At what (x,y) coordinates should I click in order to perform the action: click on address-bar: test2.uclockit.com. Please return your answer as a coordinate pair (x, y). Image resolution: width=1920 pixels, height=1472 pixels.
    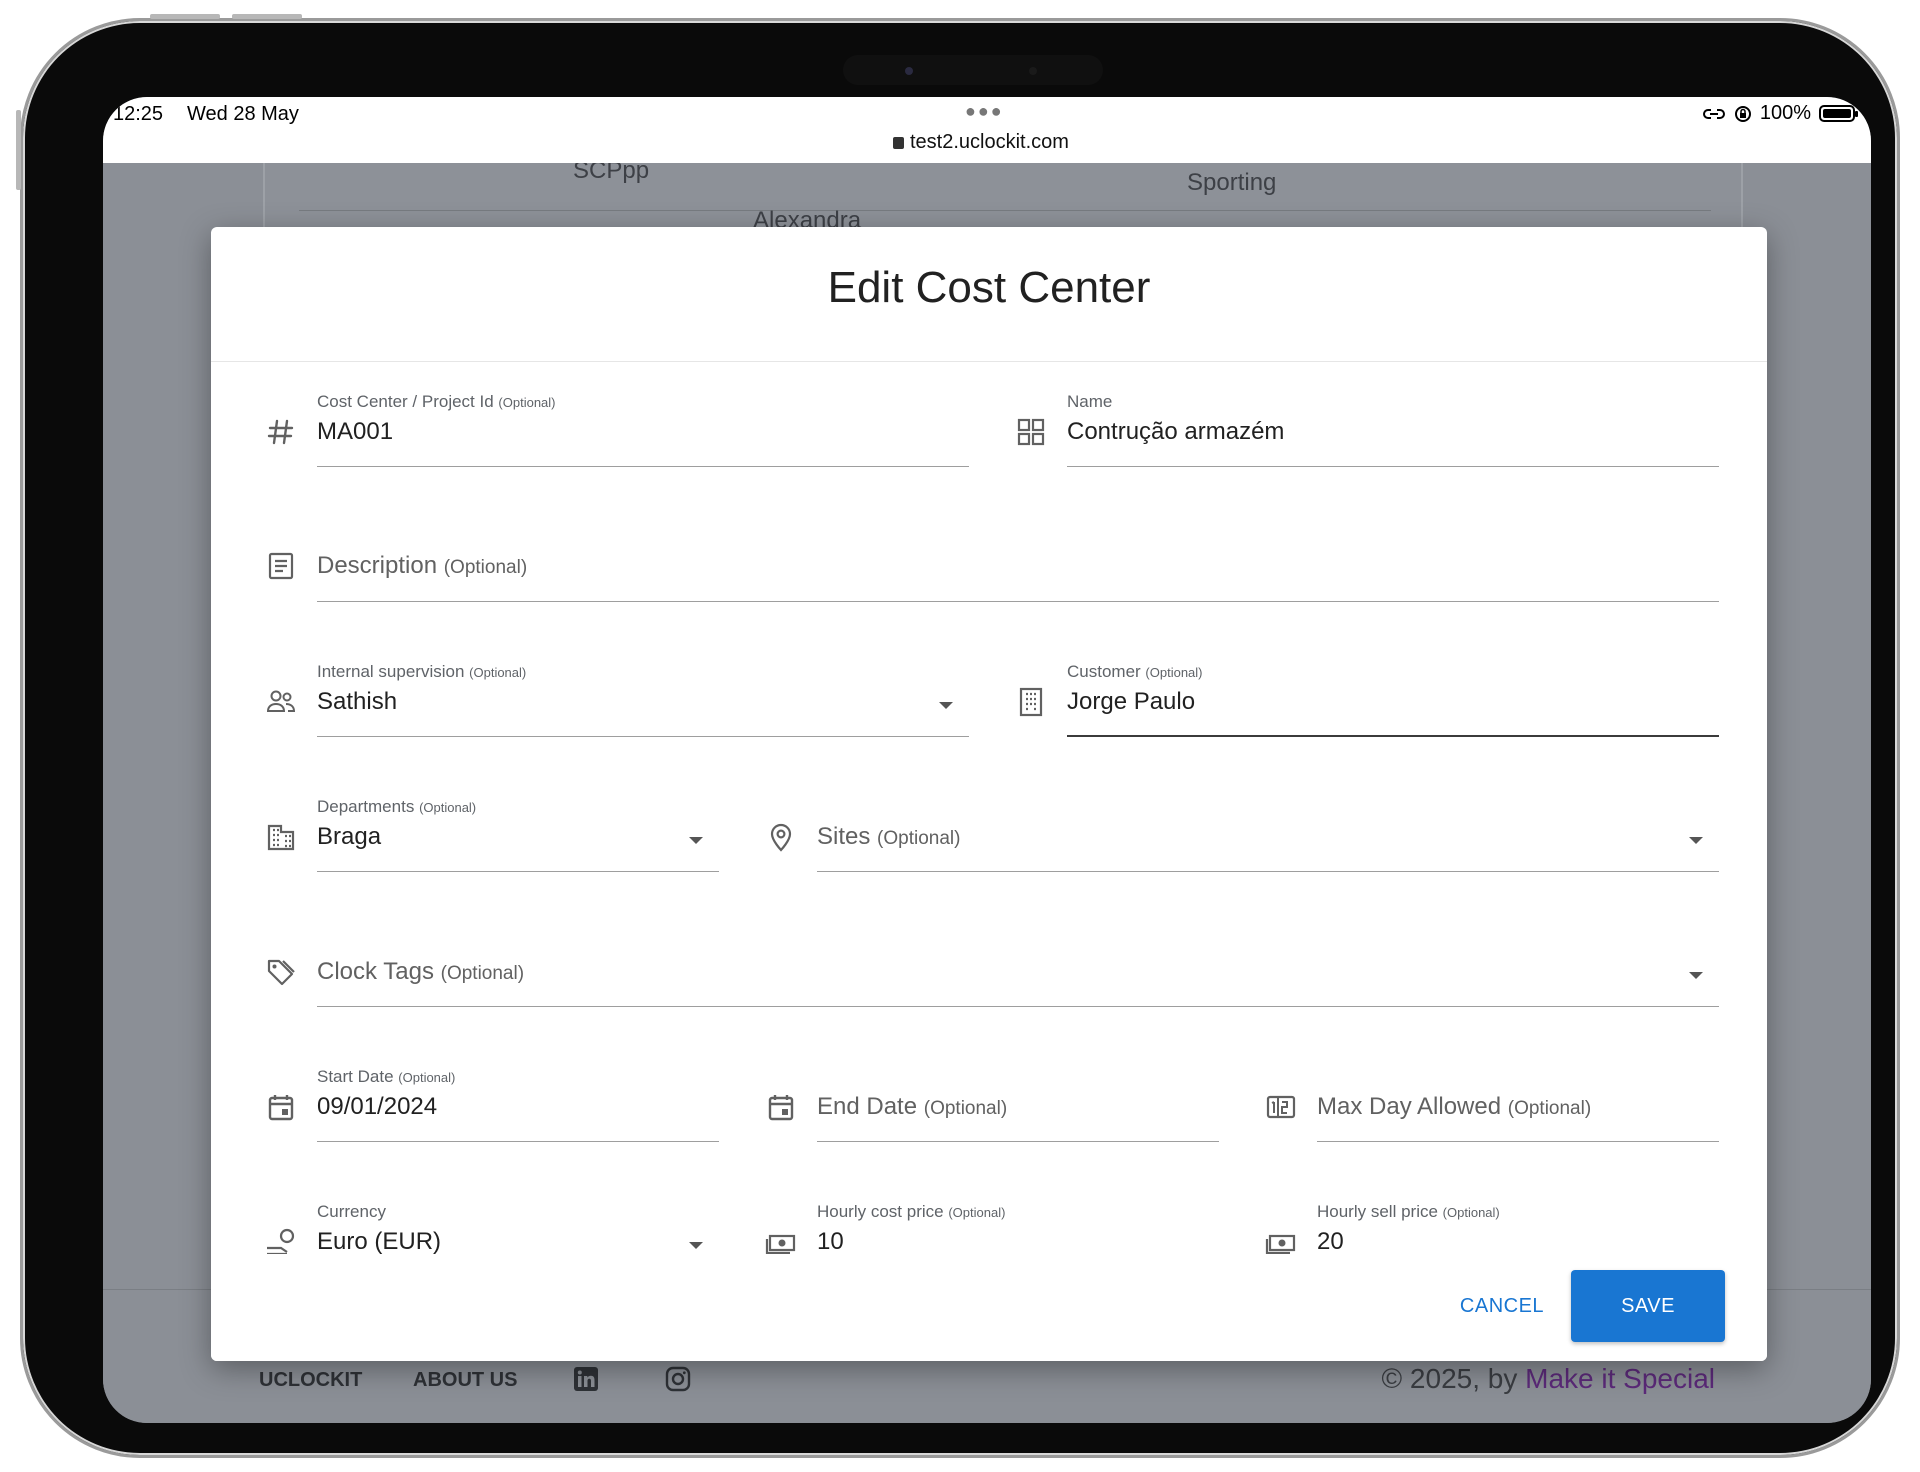
    Looking at the image, I should click on (981, 142).